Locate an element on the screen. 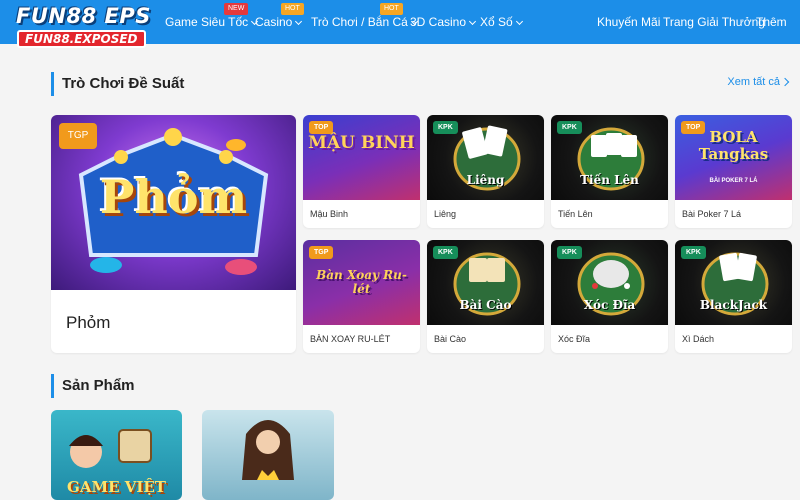 This screenshot has width=800, height=500. chevron-right-icon is located at coordinates (785, 82).